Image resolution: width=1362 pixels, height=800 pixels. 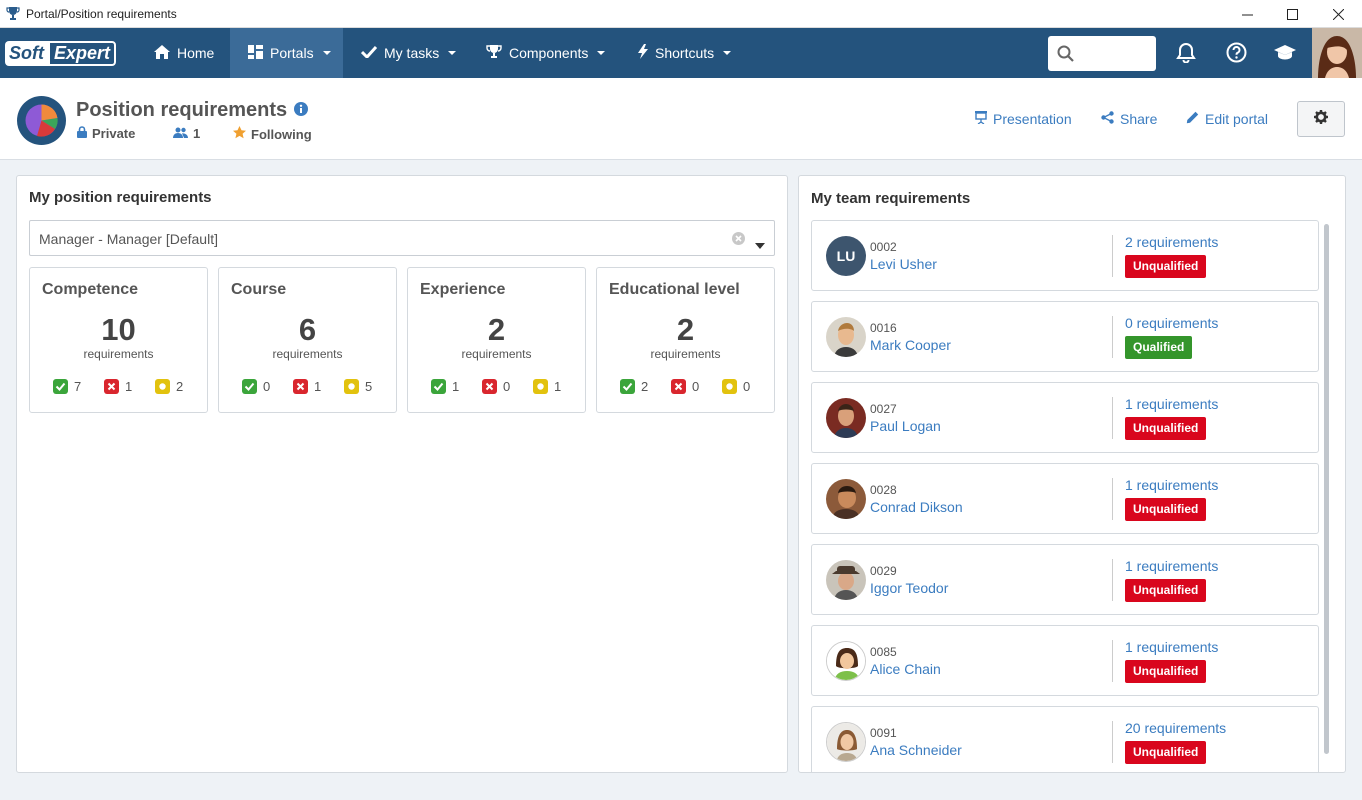 What do you see at coordinates (1186, 55) in the screenshot?
I see `bell-icon` at bounding box center [1186, 55].